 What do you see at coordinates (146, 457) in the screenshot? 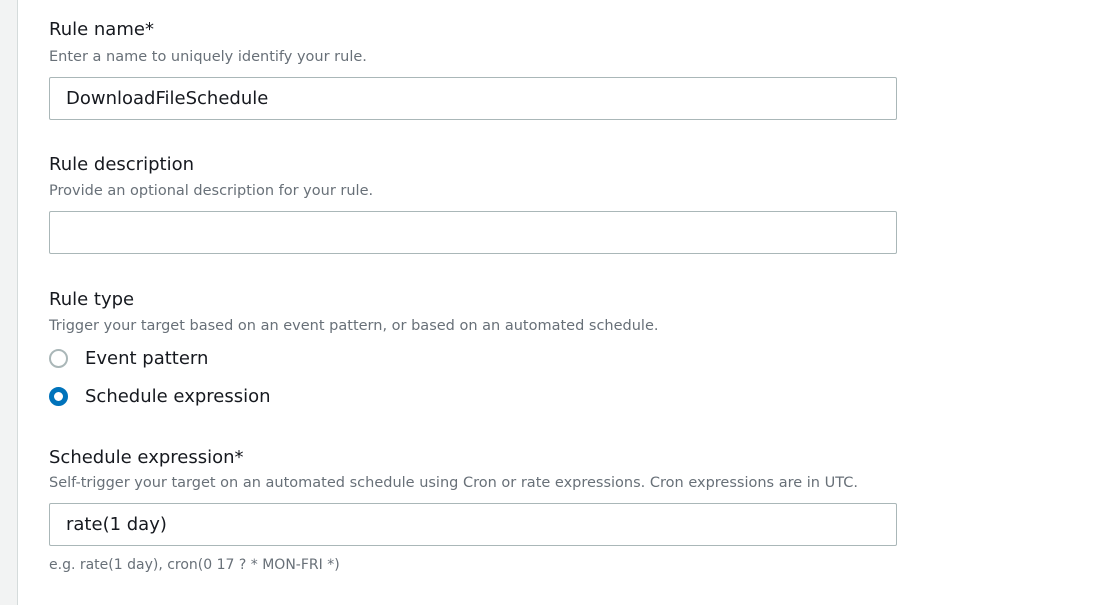
I see `schedule-expression-label: Schedule expression*` at bounding box center [146, 457].